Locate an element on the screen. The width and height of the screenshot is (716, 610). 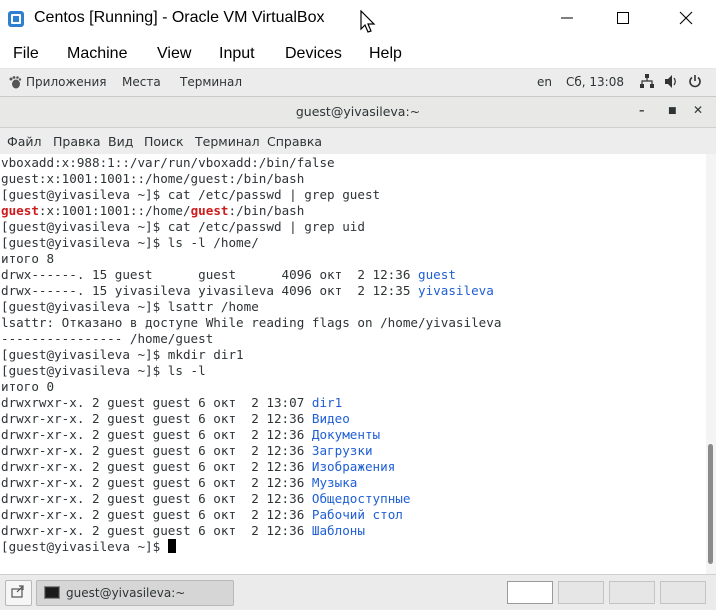
terminal-title: guest@yivasileva:~ is located at coordinates (358, 111).